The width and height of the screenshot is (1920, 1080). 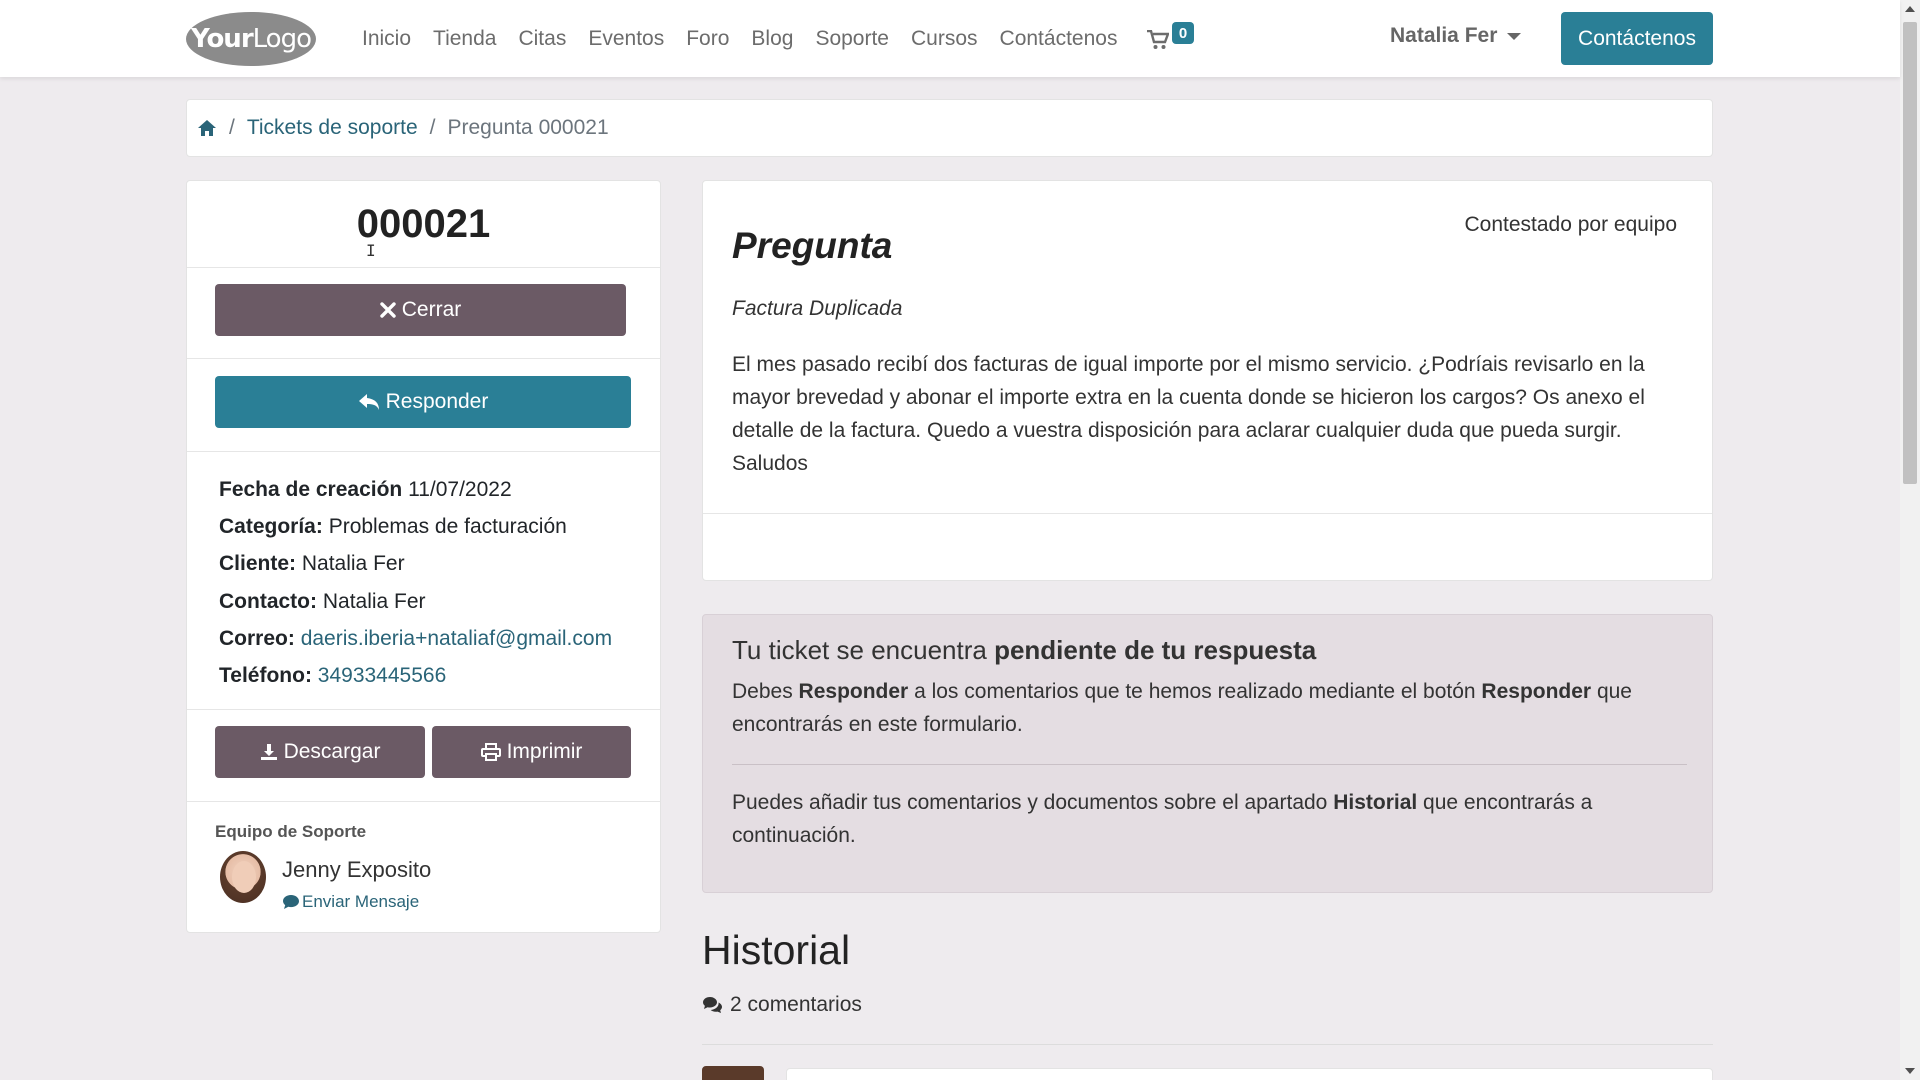 I want to click on agent-avatar, so click(x=243, y=877).